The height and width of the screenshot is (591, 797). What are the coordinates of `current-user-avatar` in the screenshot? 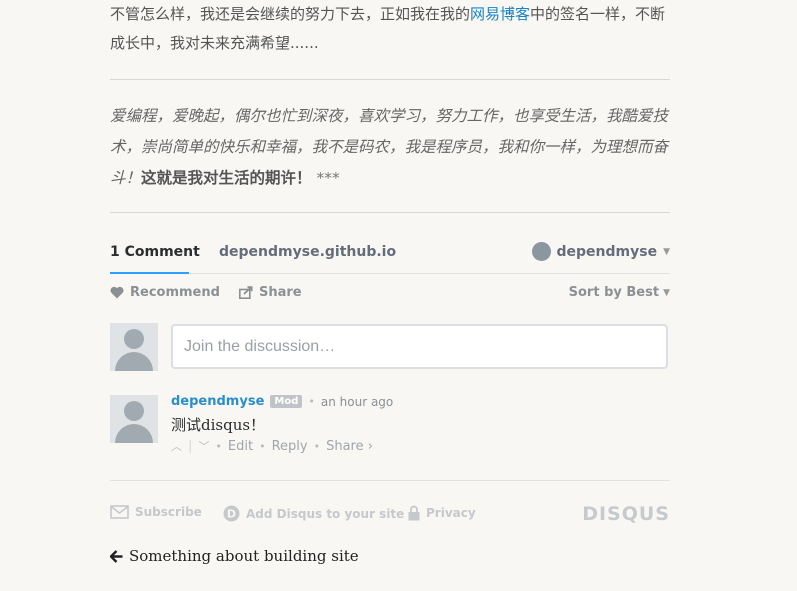 It's located at (134, 347).